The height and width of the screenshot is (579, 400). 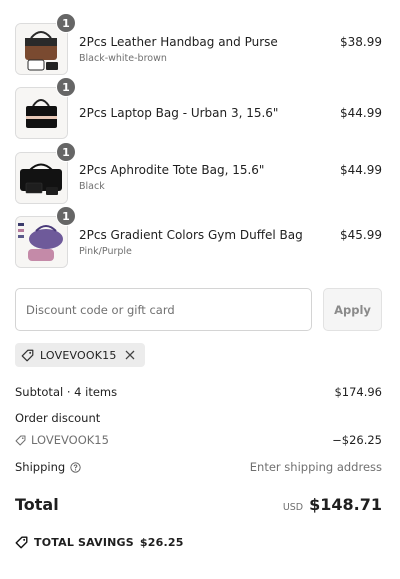 What do you see at coordinates (161, 542) in the screenshot?
I see `savings-value: $26.25` at bounding box center [161, 542].